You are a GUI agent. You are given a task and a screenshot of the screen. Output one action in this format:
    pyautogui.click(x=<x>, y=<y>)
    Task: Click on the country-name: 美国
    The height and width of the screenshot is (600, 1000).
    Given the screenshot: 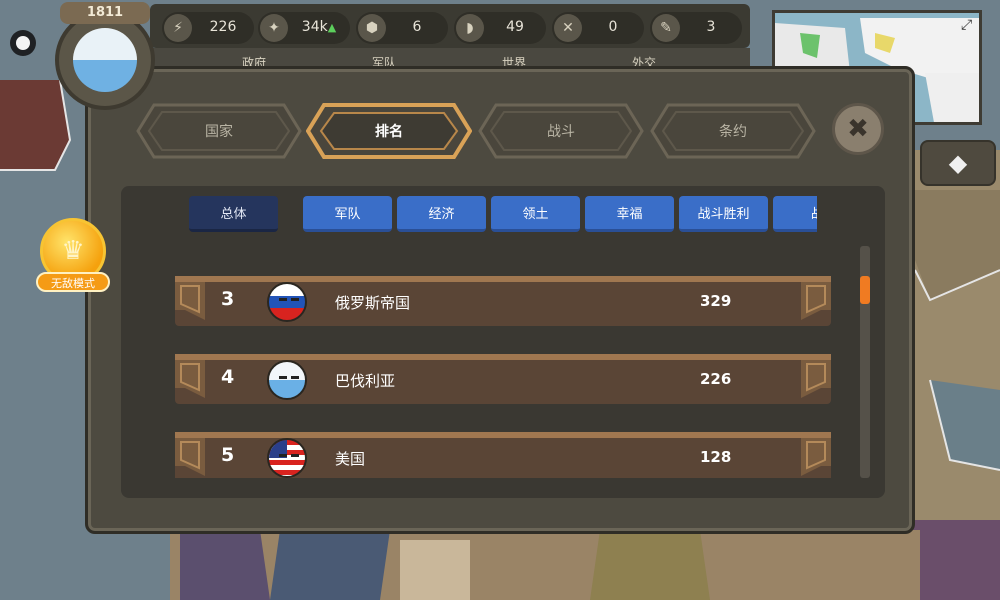 What is the action you would take?
    pyautogui.click(x=350, y=459)
    